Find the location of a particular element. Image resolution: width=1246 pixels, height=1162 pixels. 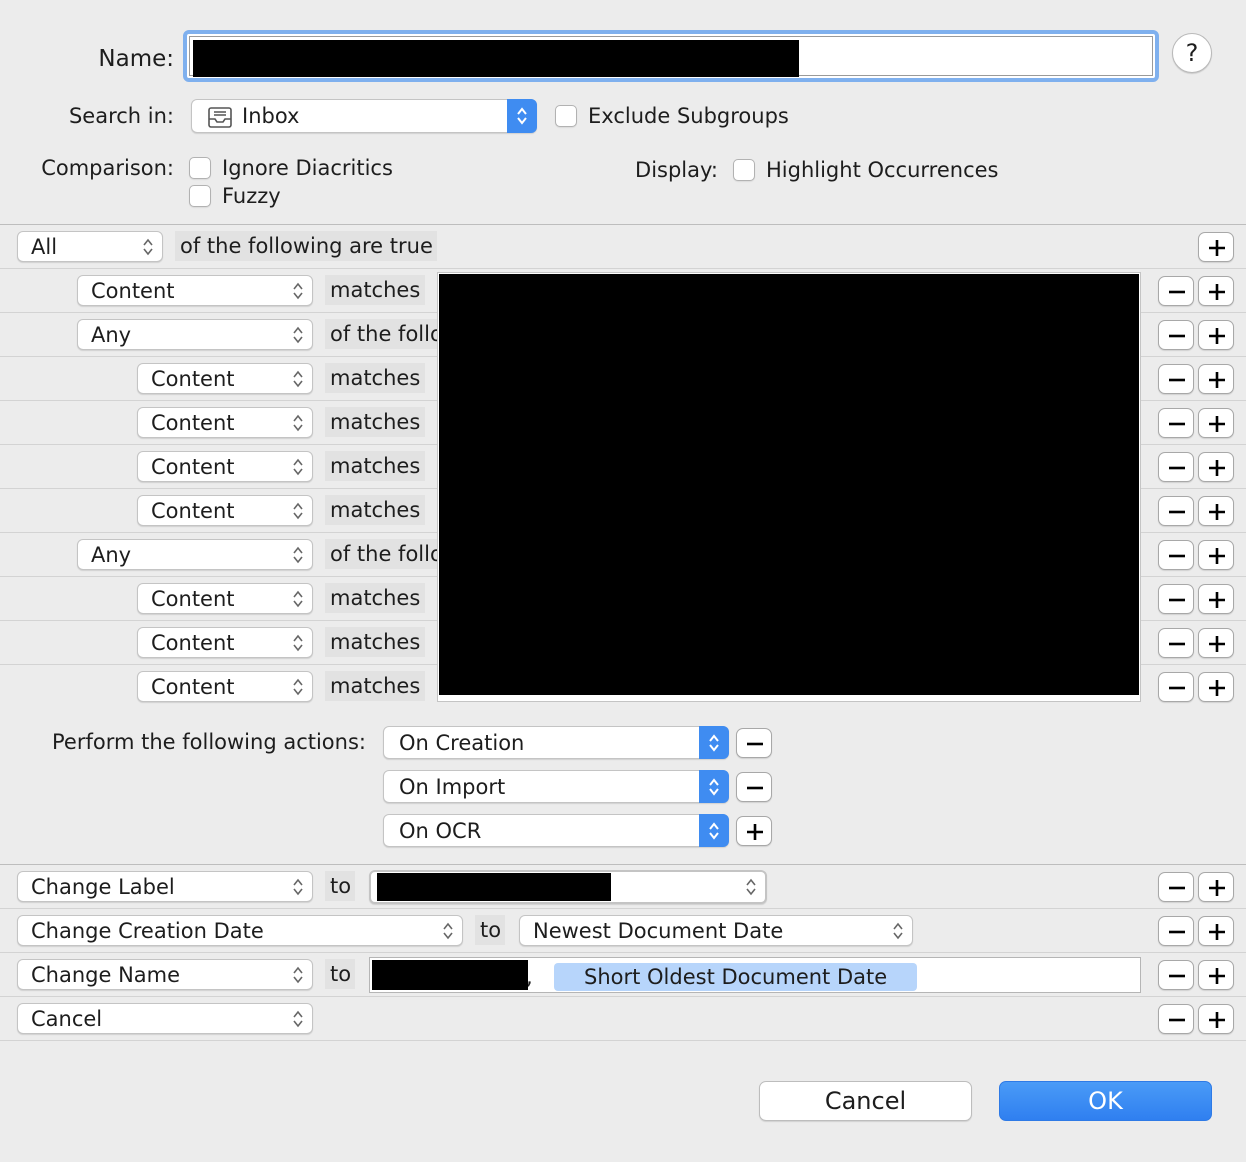

name-template-field: , Short Oldest Document Date is located at coordinates (755, 975).